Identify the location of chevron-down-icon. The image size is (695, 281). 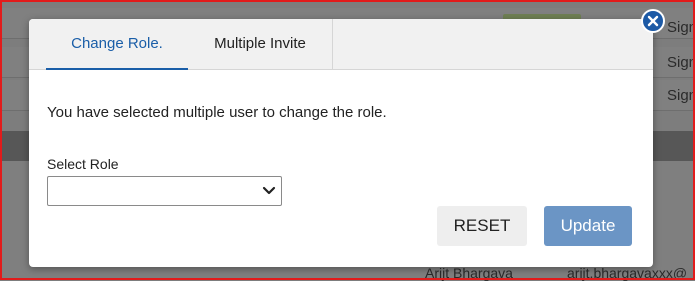
(269, 190).